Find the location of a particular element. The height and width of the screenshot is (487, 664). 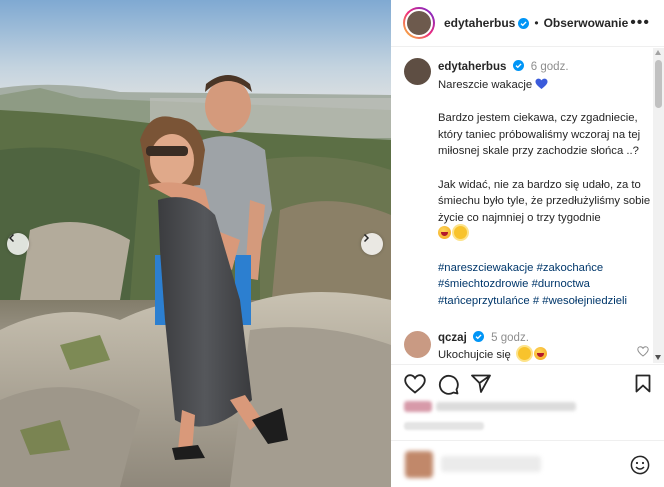

comment-like-heart-icon is located at coordinates (643, 351).